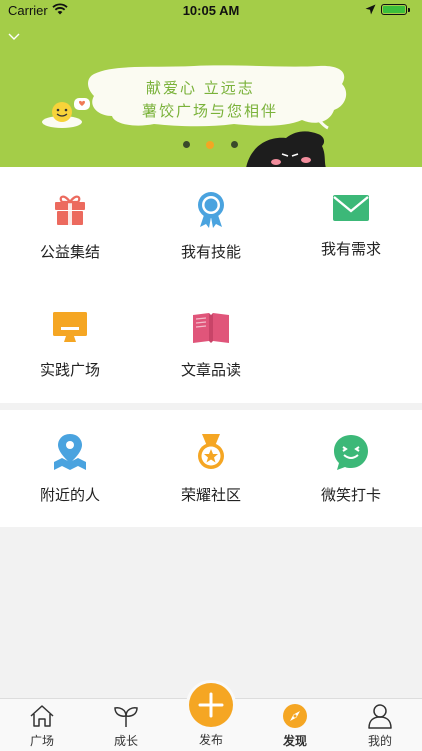 This screenshot has height=751, width=422. I want to click on gift-icon, so click(70, 210).